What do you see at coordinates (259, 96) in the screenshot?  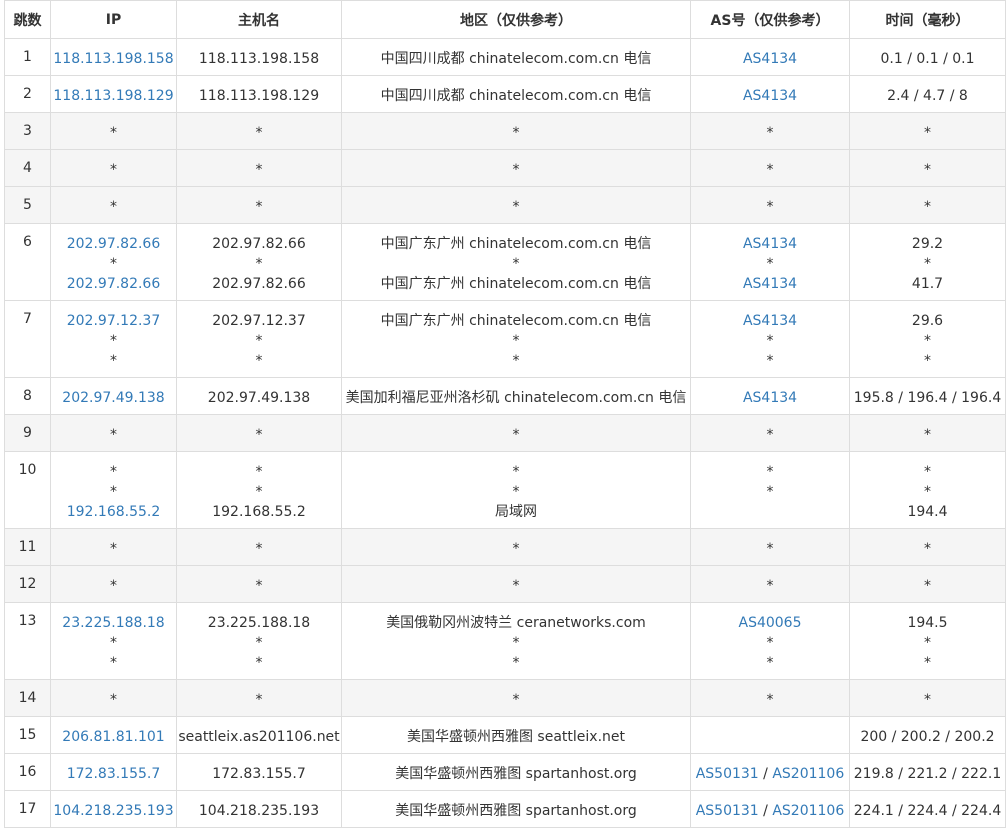 I see `host-value: 118.113.198.129` at bounding box center [259, 96].